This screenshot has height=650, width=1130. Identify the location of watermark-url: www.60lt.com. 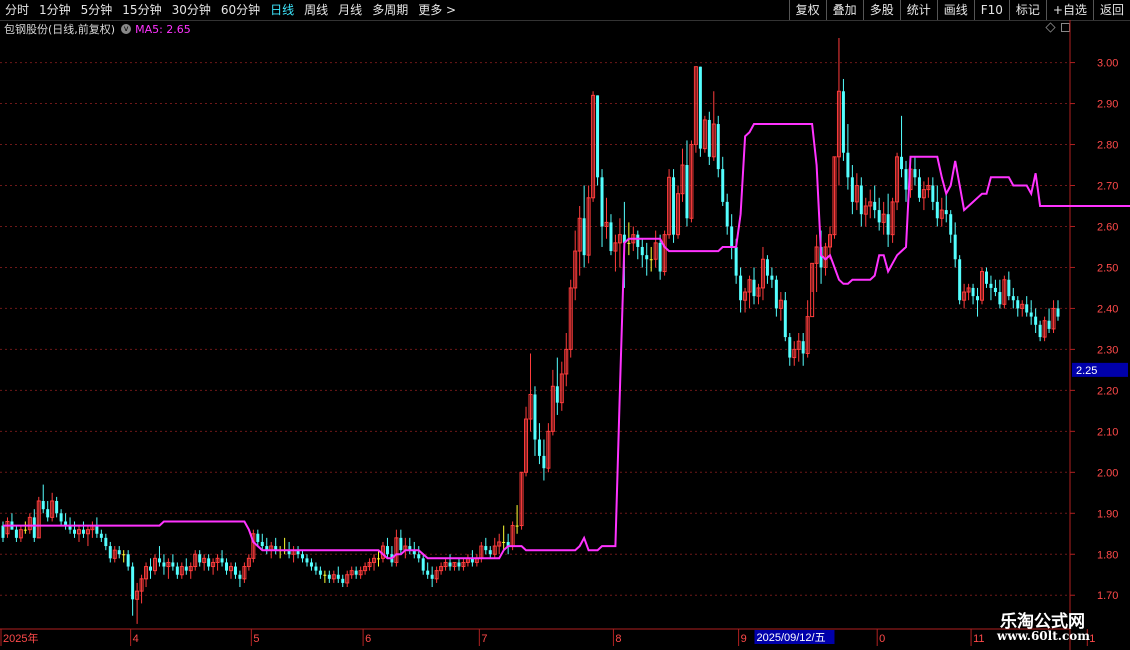
(1043, 636).